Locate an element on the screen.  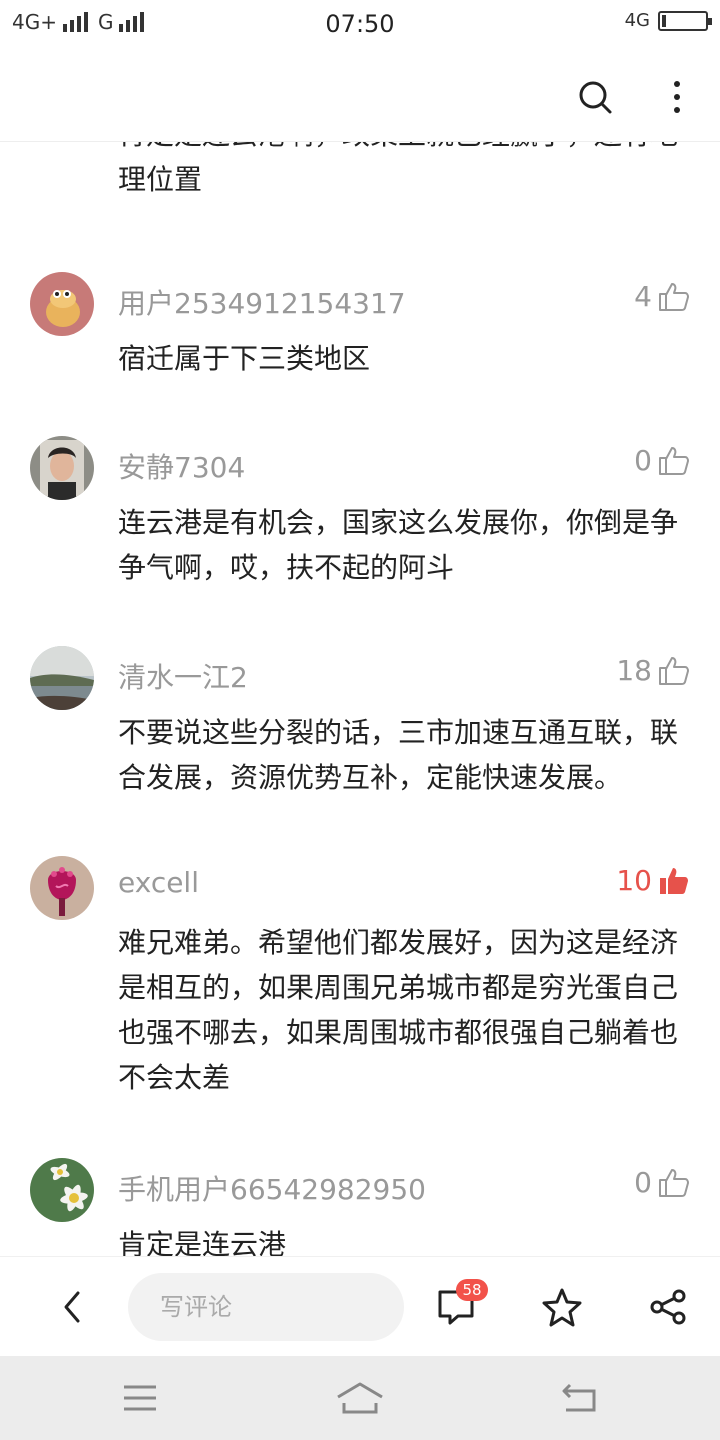
home-icon is located at coordinates (360, 1398).